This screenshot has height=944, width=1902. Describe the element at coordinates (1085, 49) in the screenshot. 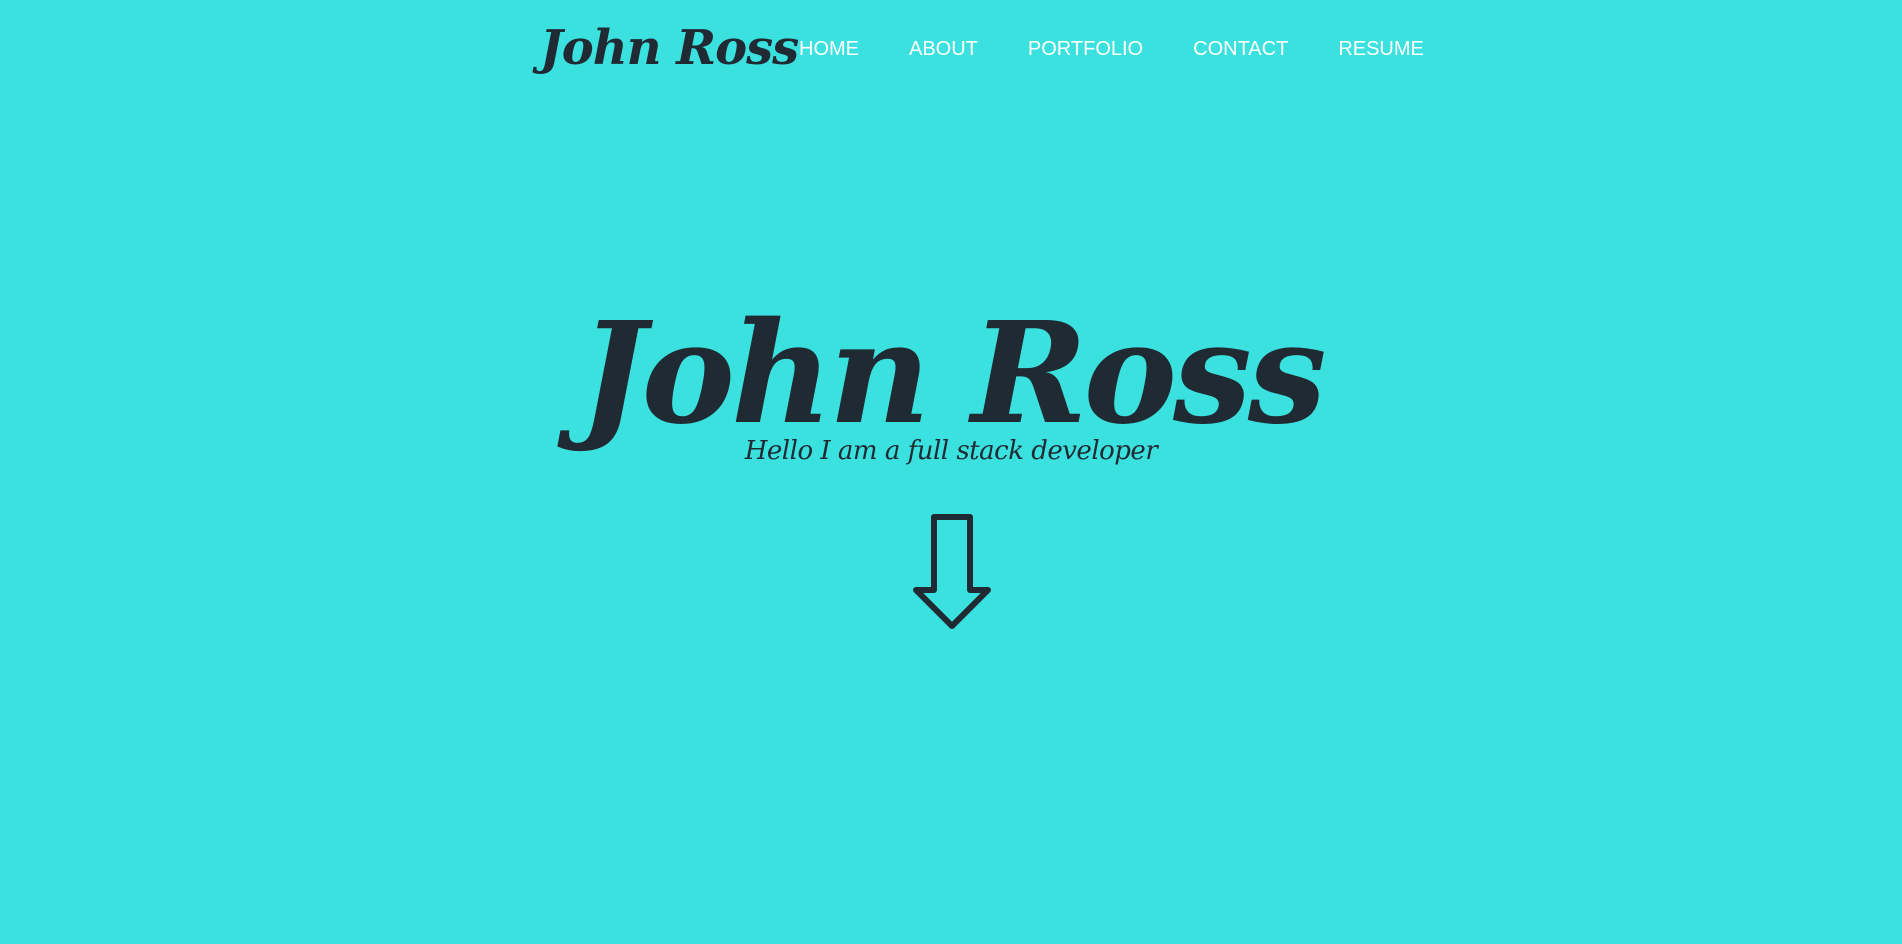

I see `nav-portfolio-link: PORTFOLIO` at that location.